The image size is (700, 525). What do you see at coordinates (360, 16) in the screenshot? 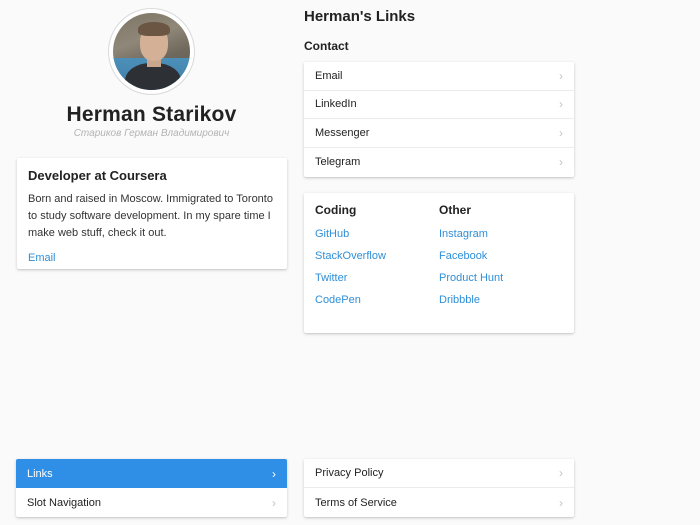
I see `page-title: Herman's Links` at bounding box center [360, 16].